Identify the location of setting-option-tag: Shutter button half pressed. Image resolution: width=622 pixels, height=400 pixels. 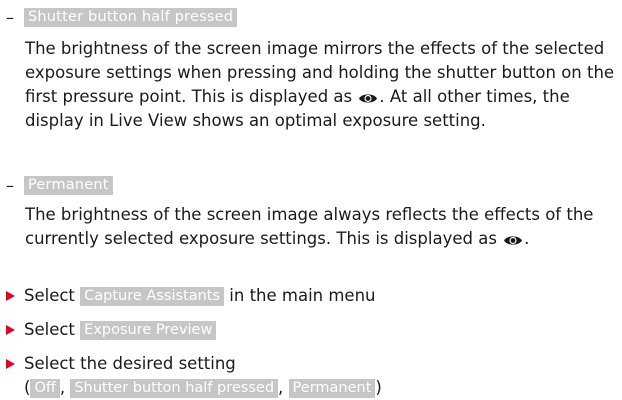
(174, 388).